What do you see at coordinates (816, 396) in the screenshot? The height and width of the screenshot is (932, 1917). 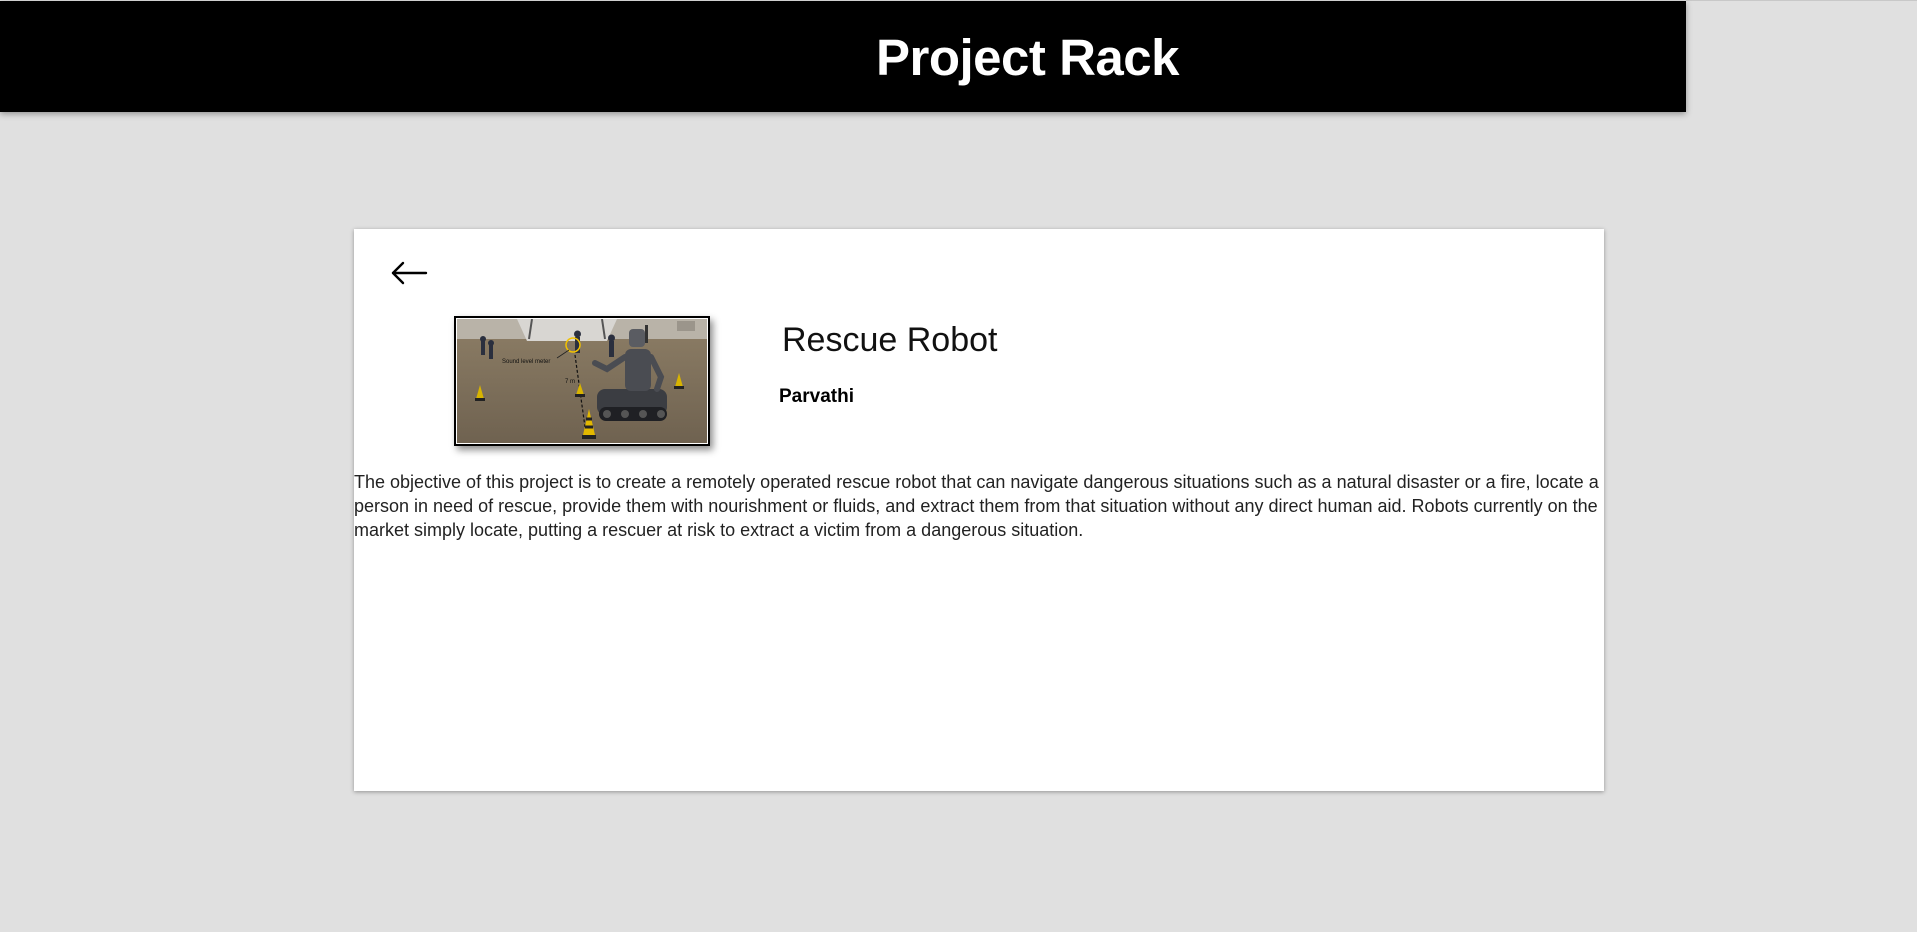 I see `project-author: Parvathi` at bounding box center [816, 396].